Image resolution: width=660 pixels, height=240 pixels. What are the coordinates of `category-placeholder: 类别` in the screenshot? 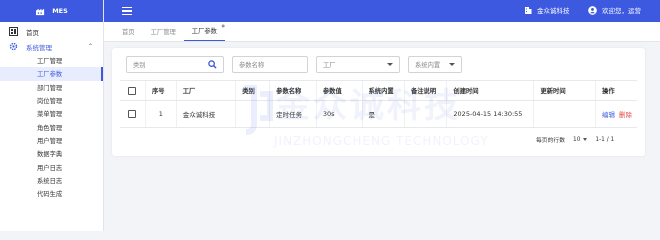 It's located at (139, 65).